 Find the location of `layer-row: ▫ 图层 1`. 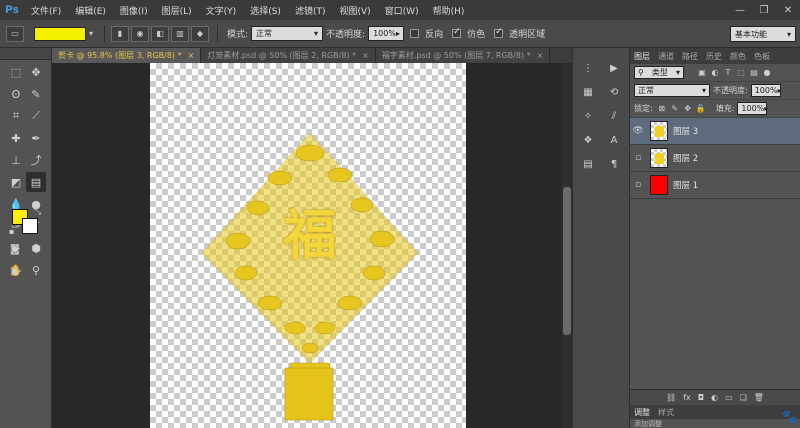

layer-row: ▫ 图层 1 is located at coordinates (715, 185).